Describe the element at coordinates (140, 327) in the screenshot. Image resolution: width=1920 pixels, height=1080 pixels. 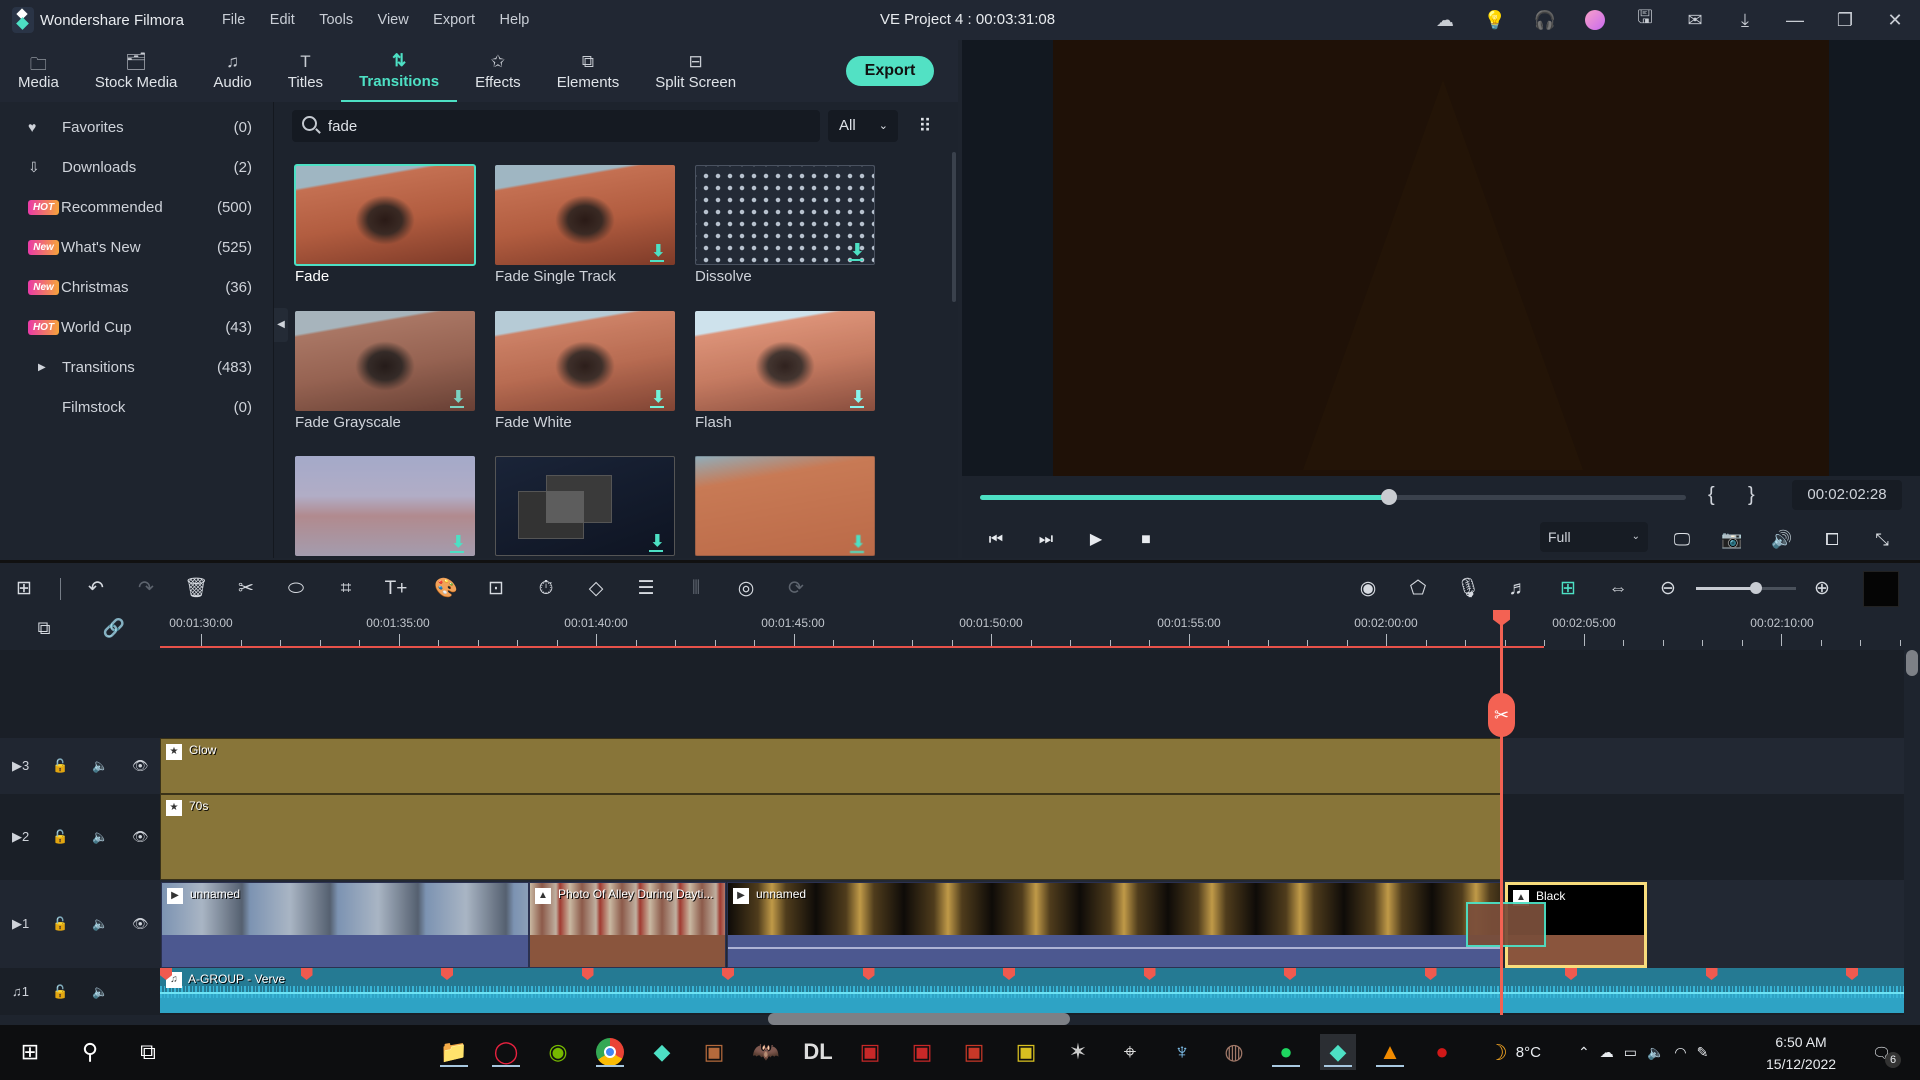
I see `sidebar-item-world-cup: HOT World Cup (43)` at that location.